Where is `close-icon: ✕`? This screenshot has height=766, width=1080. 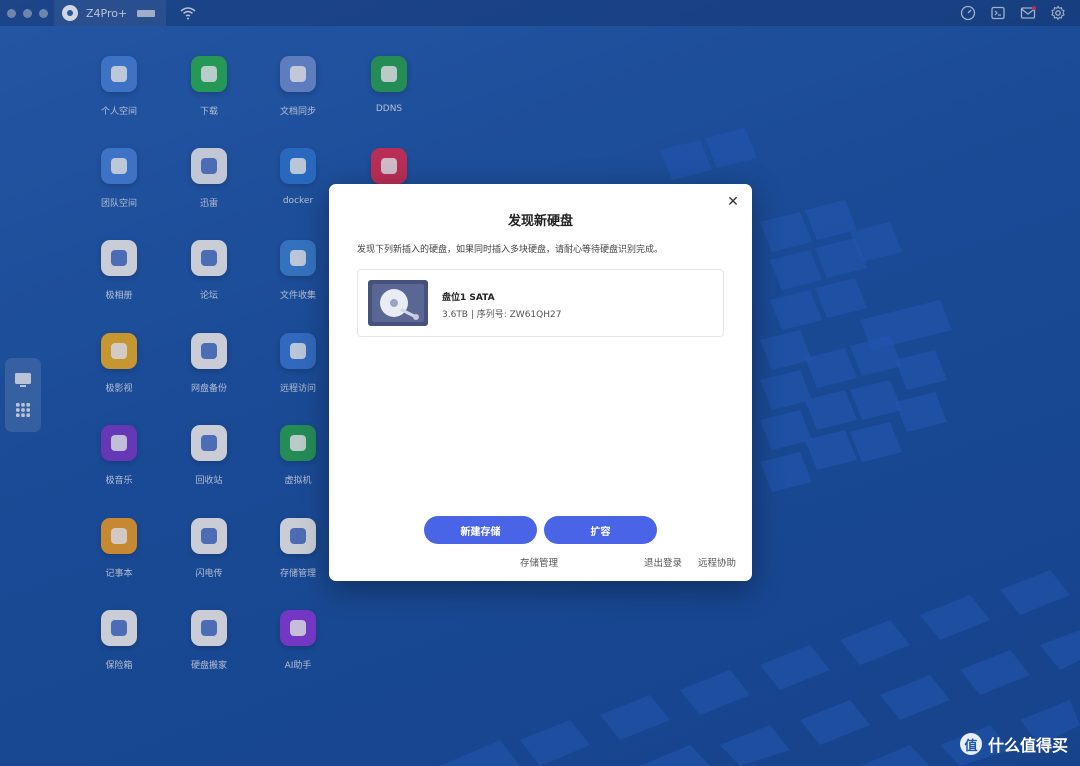
close-icon: ✕ is located at coordinates (733, 202).